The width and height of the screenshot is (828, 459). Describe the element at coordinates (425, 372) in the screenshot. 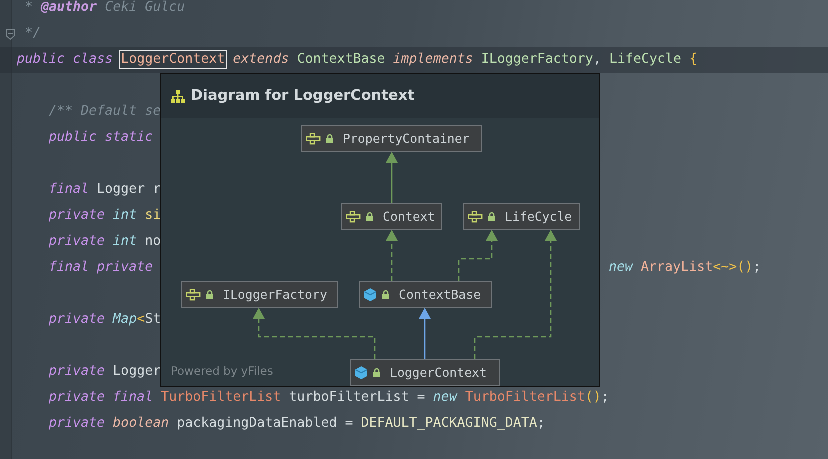

I see `diagram-node: LoggerContext` at that location.